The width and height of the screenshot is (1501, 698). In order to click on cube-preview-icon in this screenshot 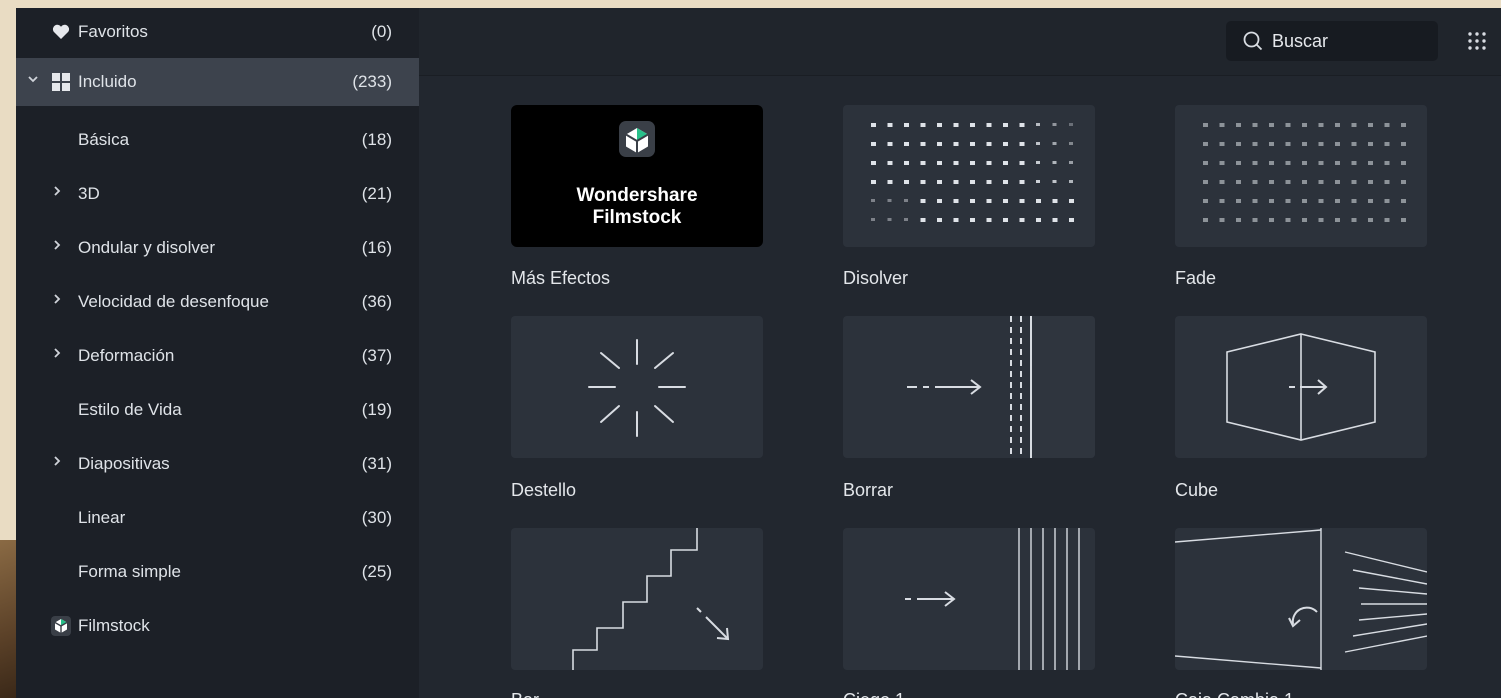, I will do `click(1301, 387)`.